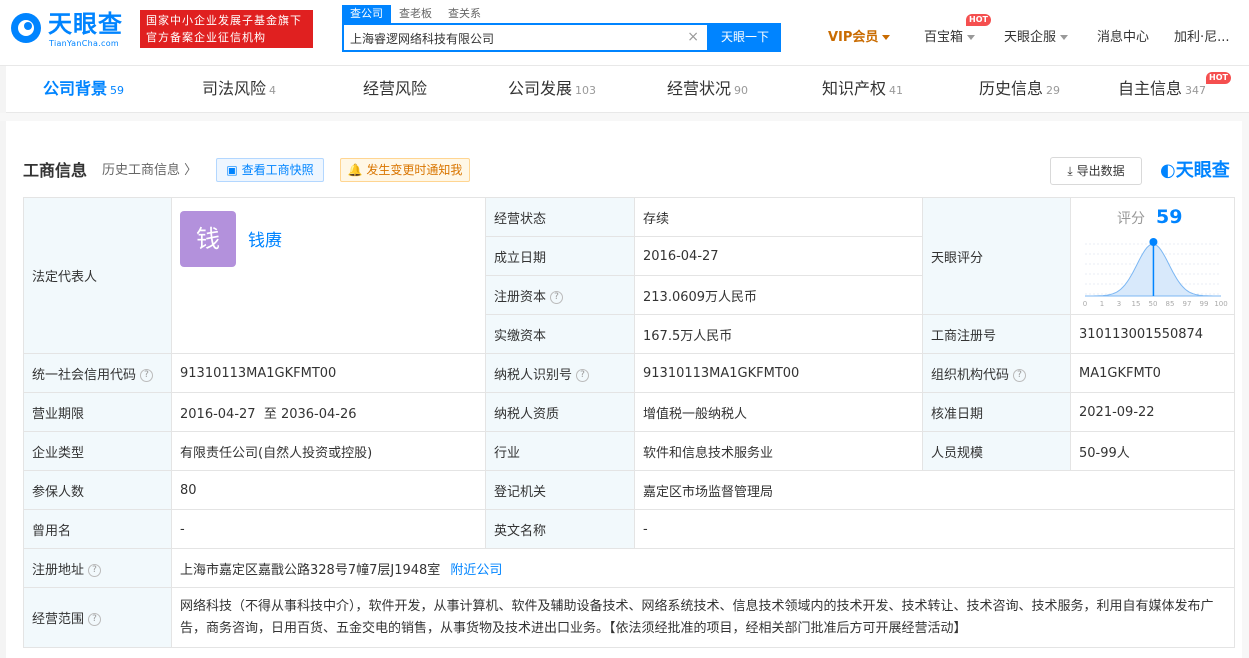 The width and height of the screenshot is (1249, 658). Describe the element at coordinates (778, 217) in the screenshot. I see `status-value: 存续` at that location.